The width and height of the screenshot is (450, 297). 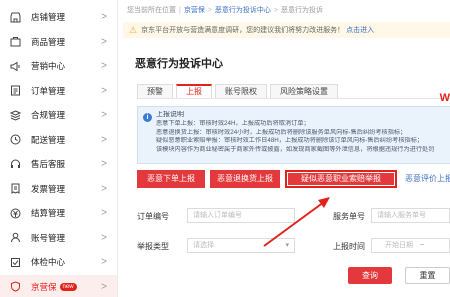 What do you see at coordinates (153, 216) in the screenshot?
I see `order-number-label: 订单编号` at bounding box center [153, 216].